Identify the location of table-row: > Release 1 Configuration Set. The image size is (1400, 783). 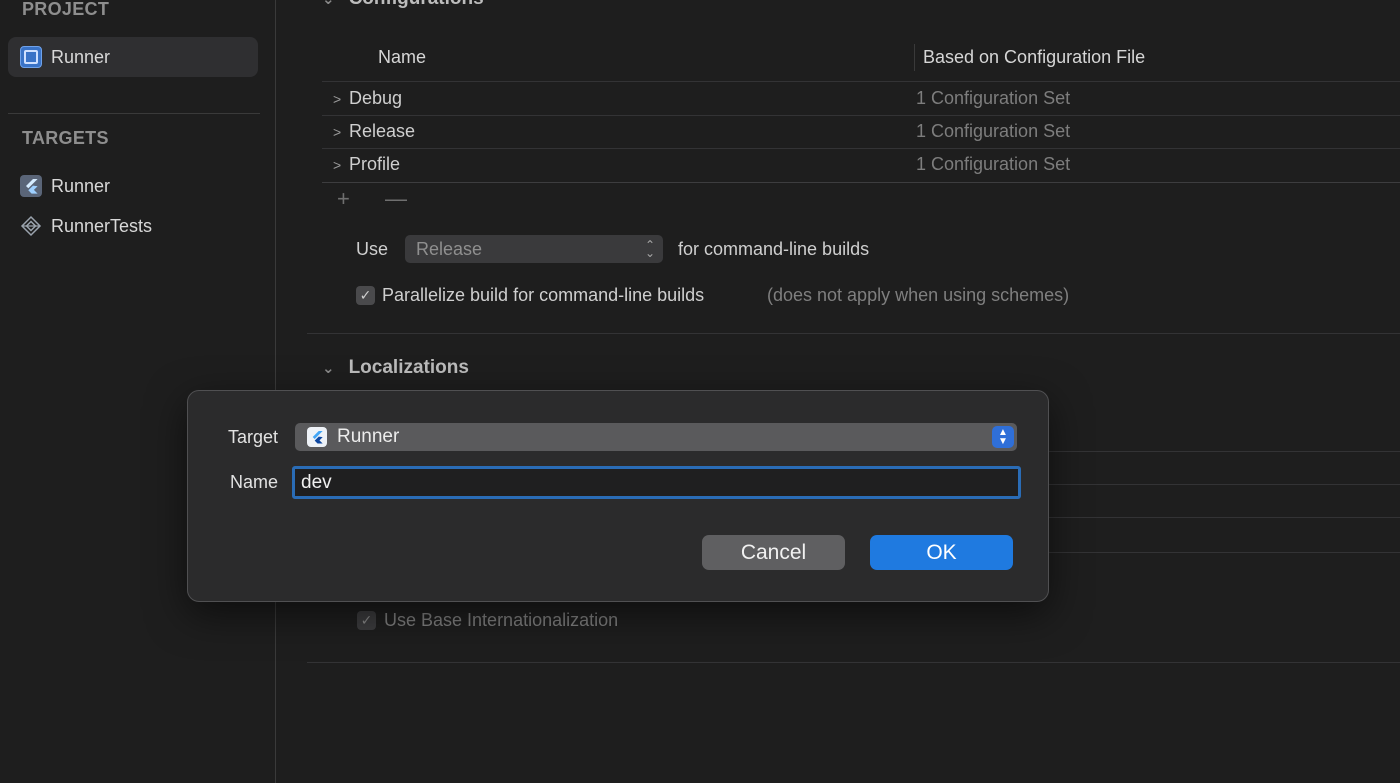
(861, 131).